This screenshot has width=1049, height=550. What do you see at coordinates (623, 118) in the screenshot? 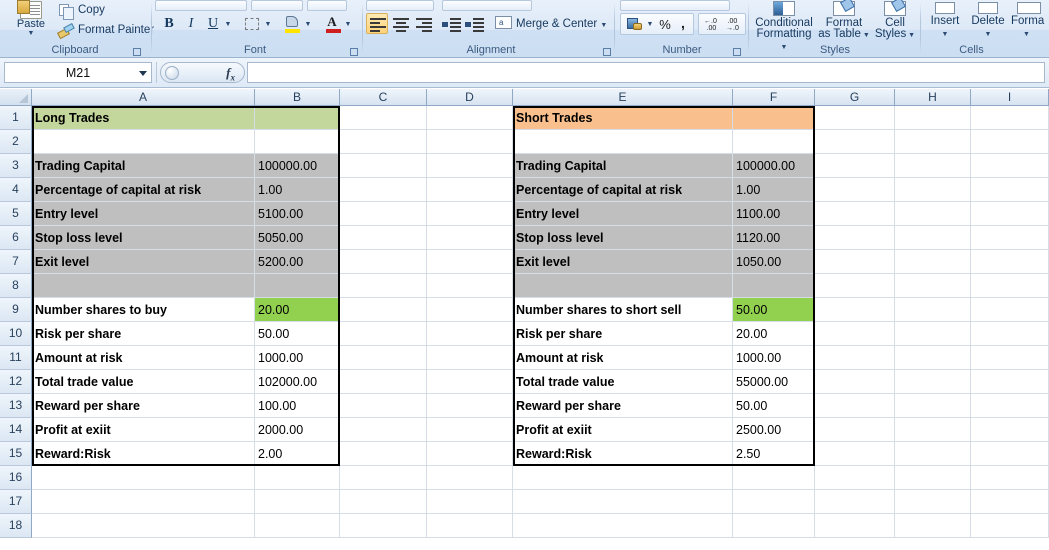
I see `short-trades-title: Short Trades` at bounding box center [623, 118].